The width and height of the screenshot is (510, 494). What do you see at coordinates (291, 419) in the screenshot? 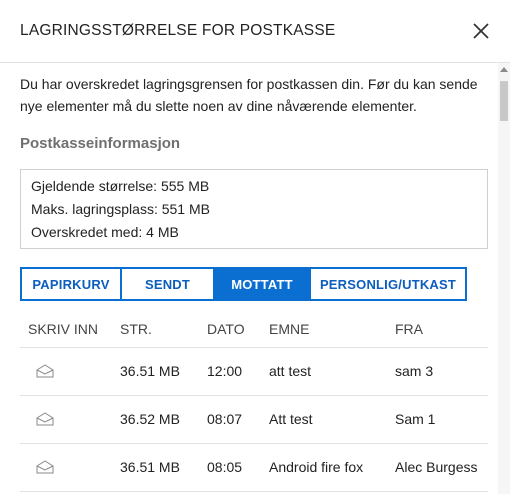
I see `row-subject: Att test` at bounding box center [291, 419].